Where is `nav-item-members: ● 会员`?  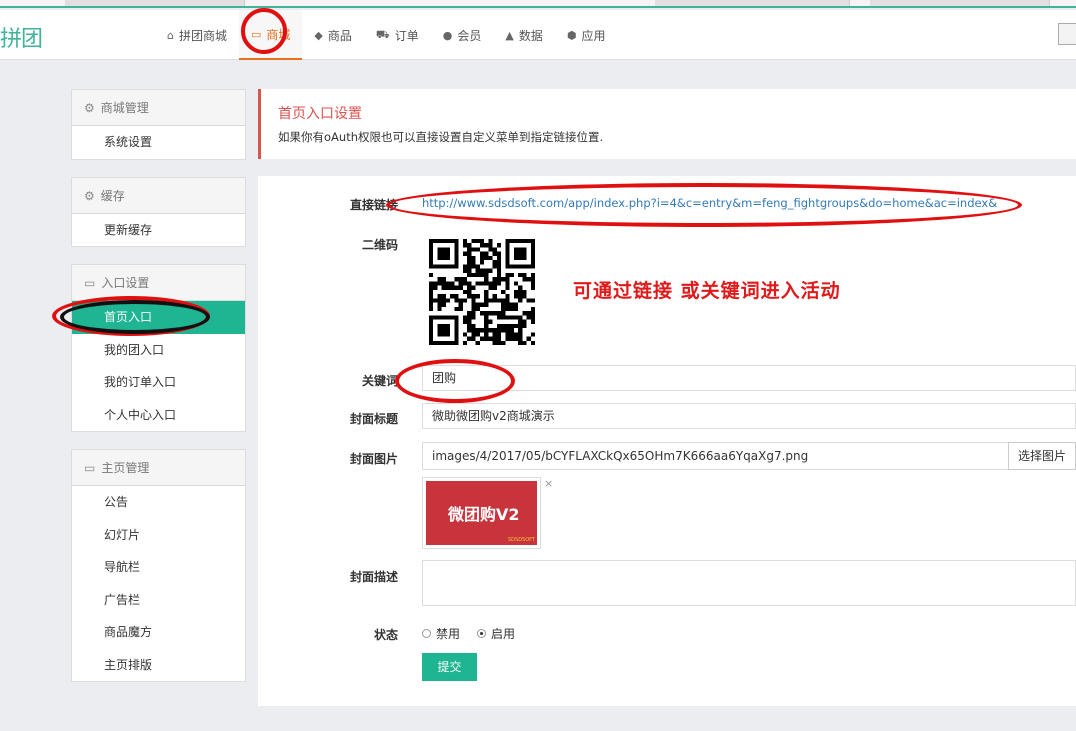 nav-item-members: ● 会员 is located at coordinates (462, 35).